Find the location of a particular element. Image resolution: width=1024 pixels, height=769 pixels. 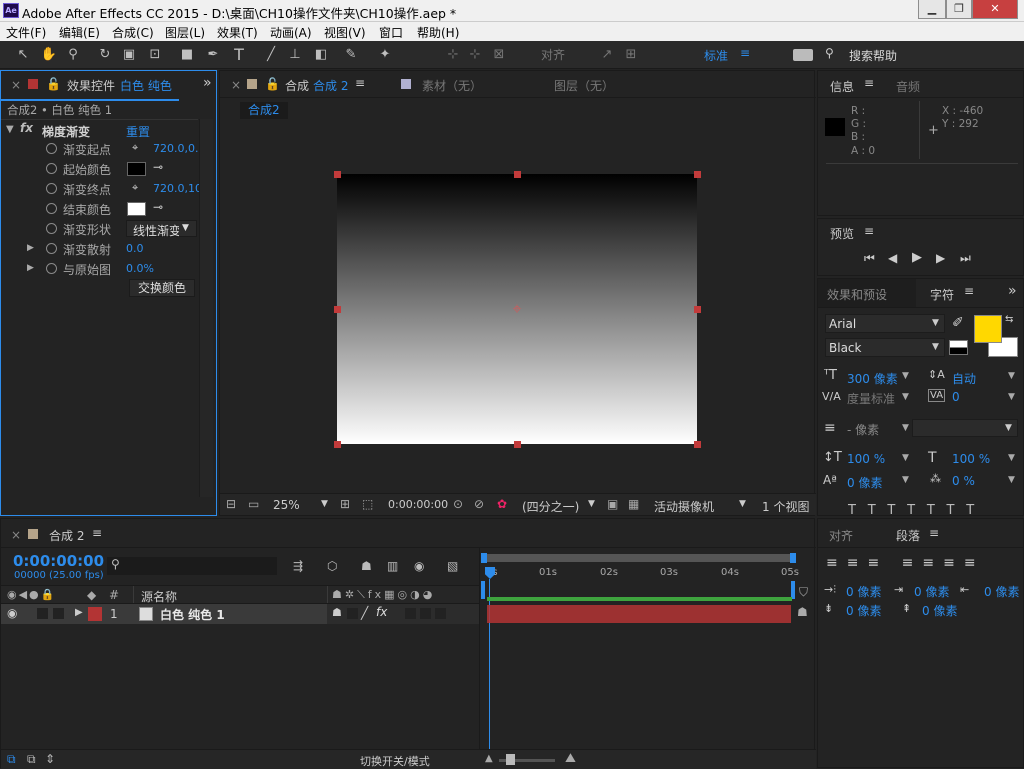

tab-footage: 素材（无） is located at coordinates (452, 85).